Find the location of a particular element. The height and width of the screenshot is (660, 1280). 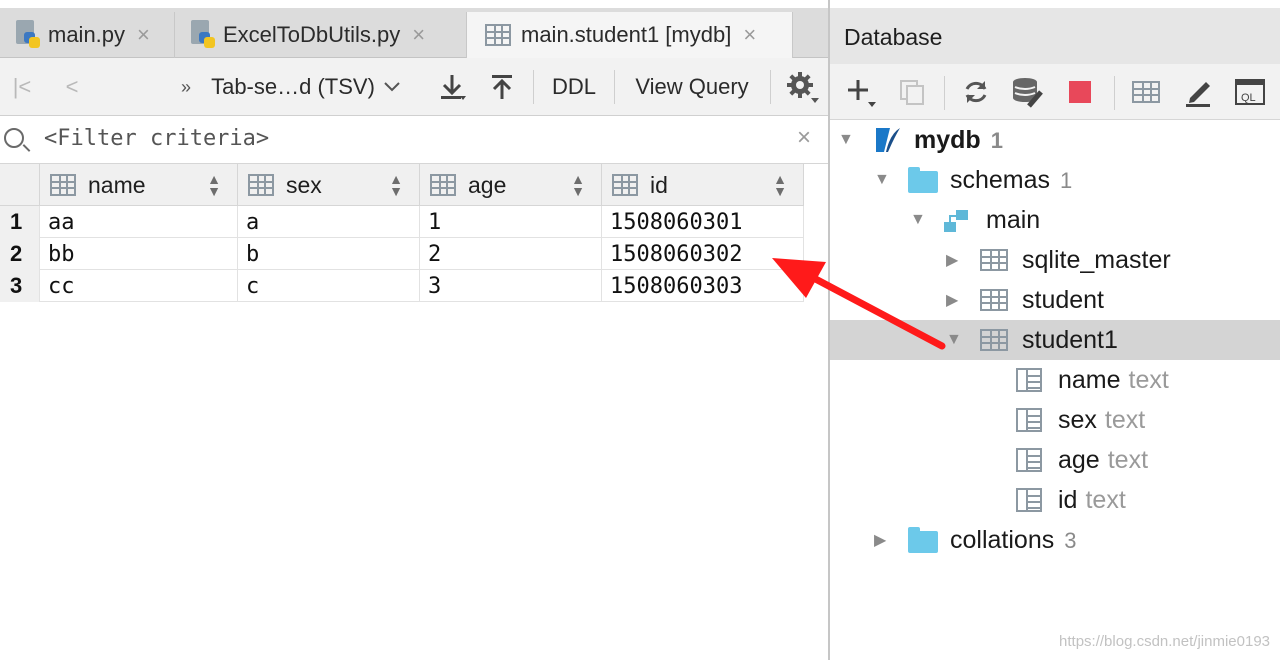

tree-node-sqlite-master: ▶ sqlite_master is located at coordinates (1055, 260).